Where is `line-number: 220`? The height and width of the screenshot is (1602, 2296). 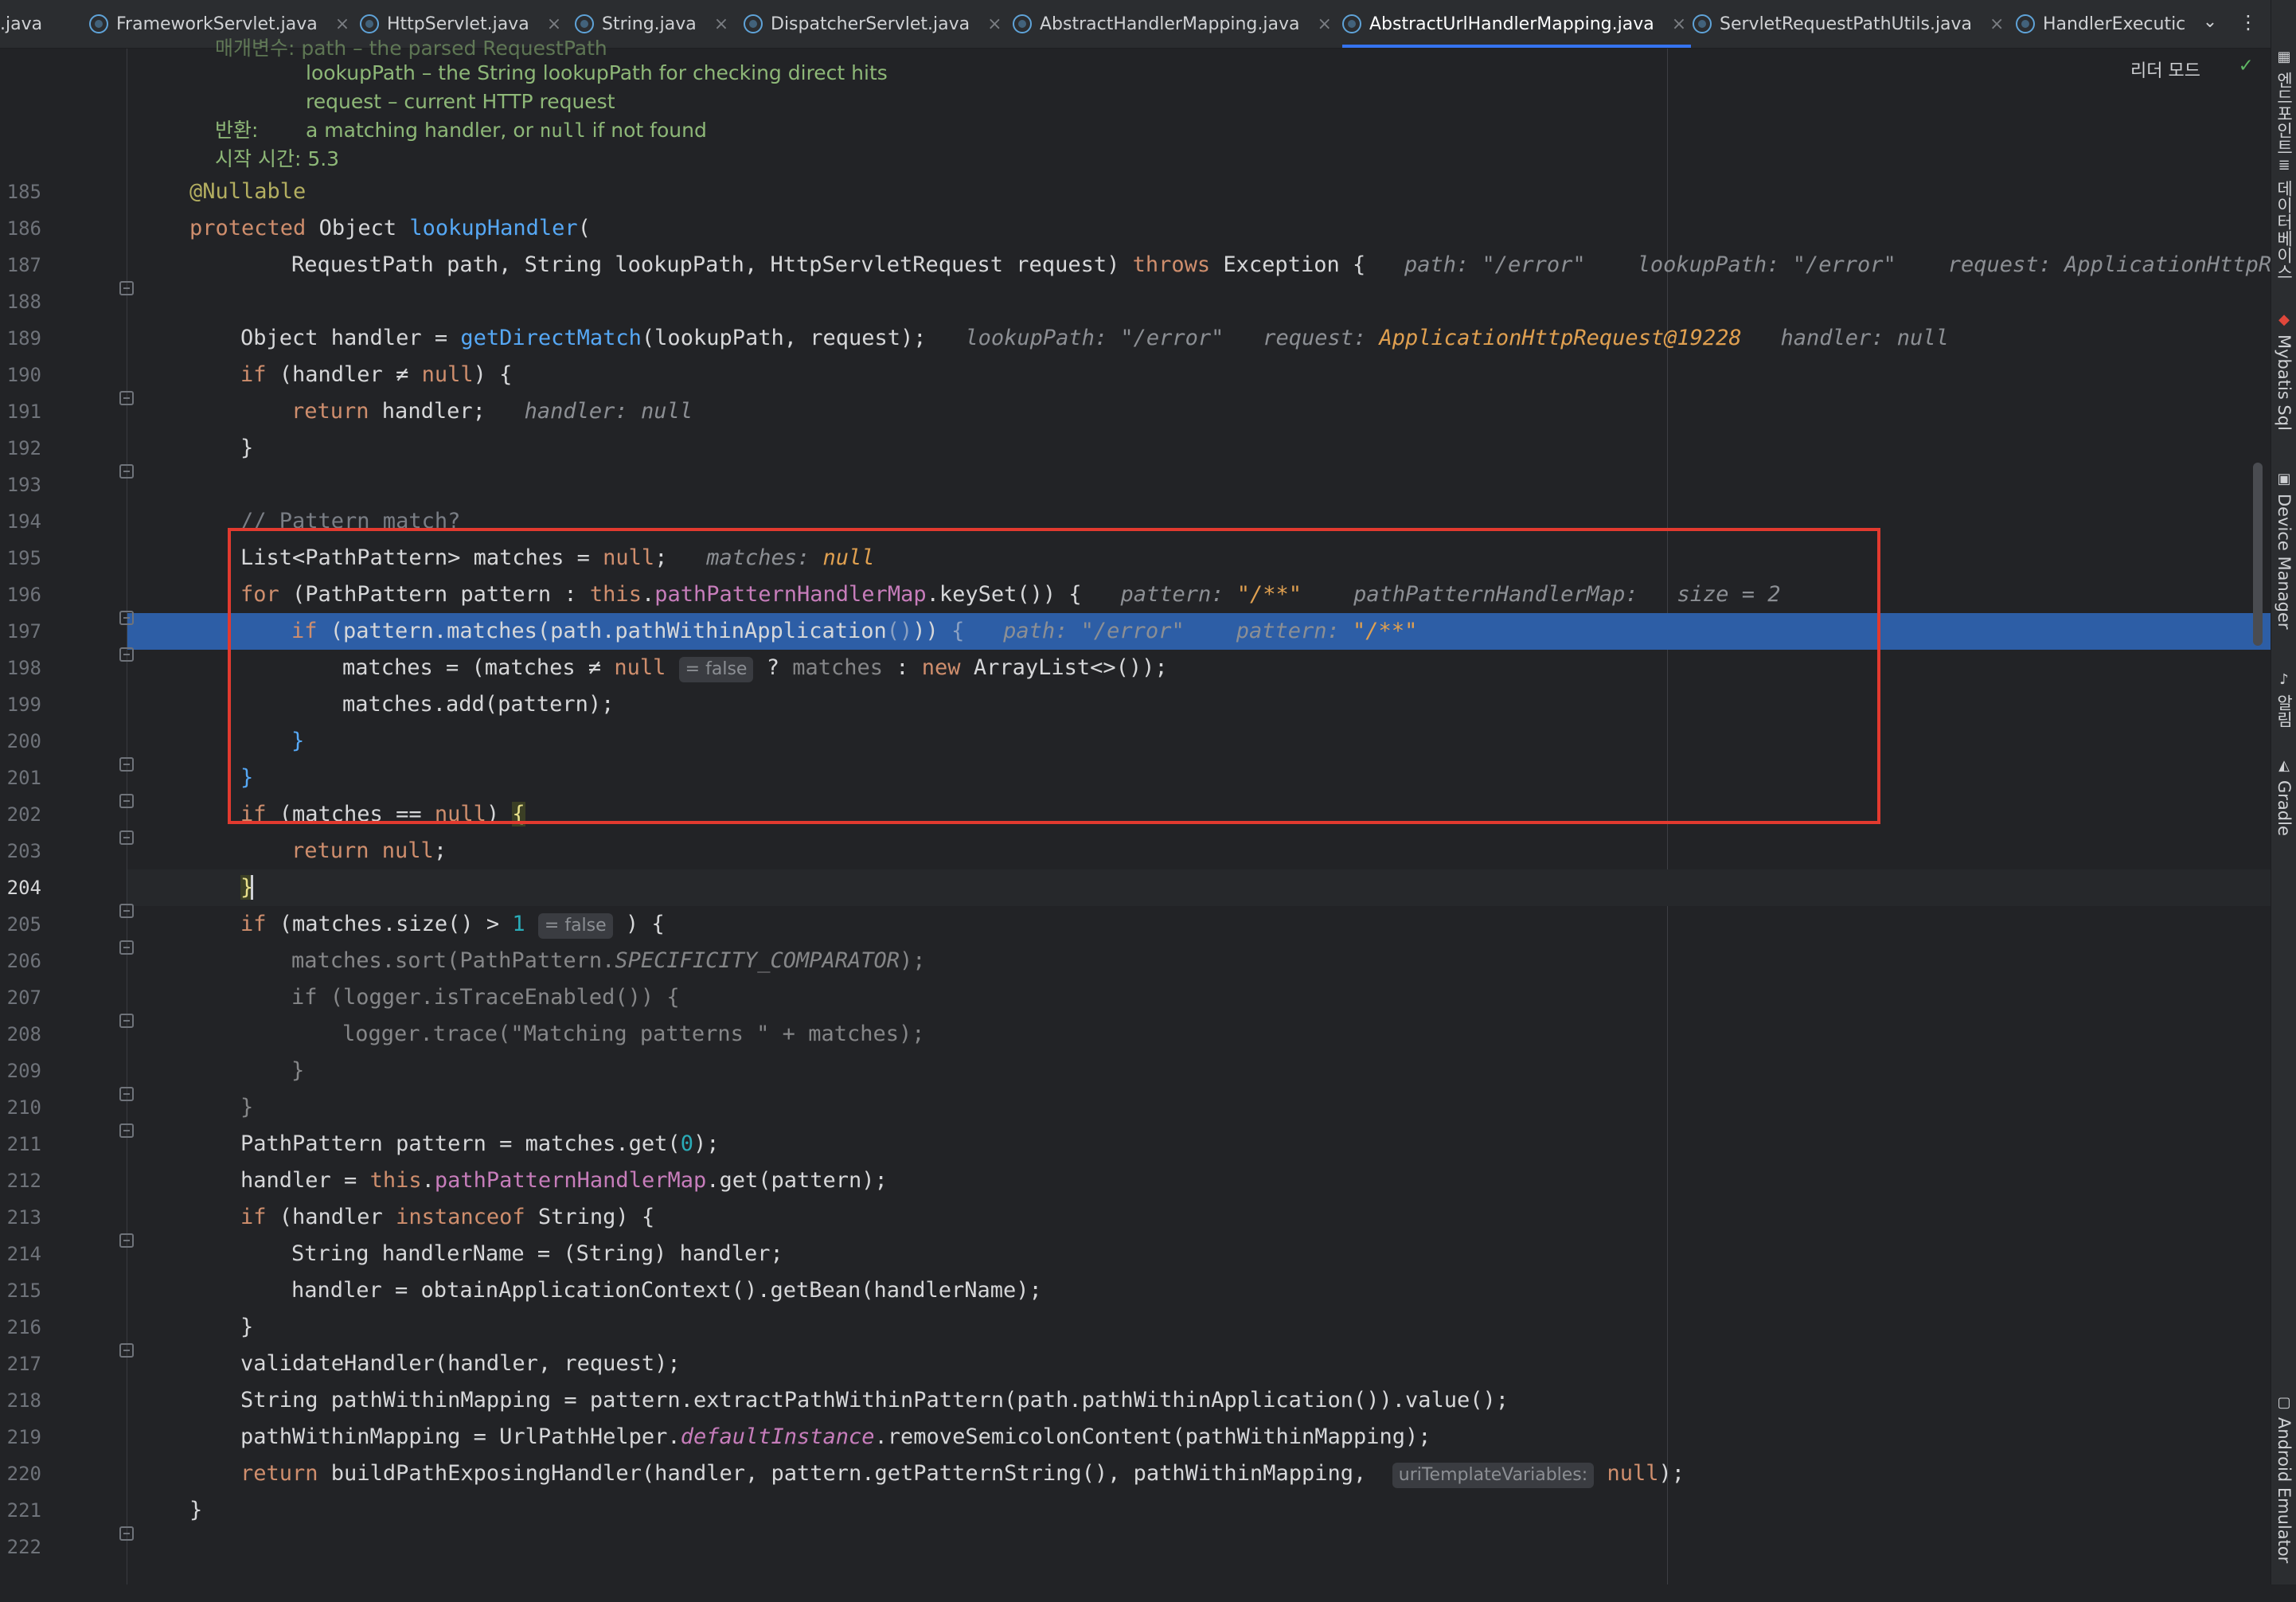 line-number: 220 is located at coordinates (23, 1474).